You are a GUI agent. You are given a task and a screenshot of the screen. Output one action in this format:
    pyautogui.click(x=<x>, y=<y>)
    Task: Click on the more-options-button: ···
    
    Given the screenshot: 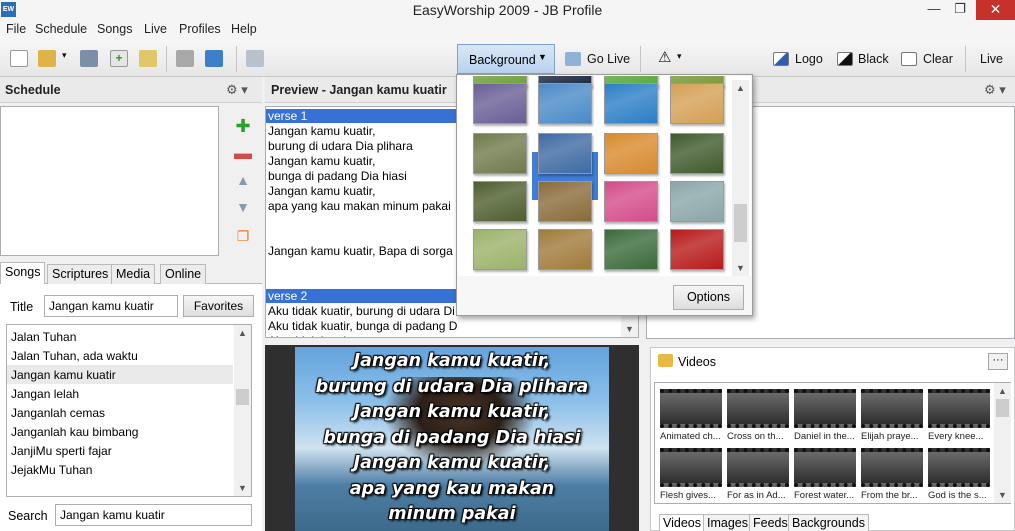 What is the action you would take?
    pyautogui.click(x=998, y=361)
    